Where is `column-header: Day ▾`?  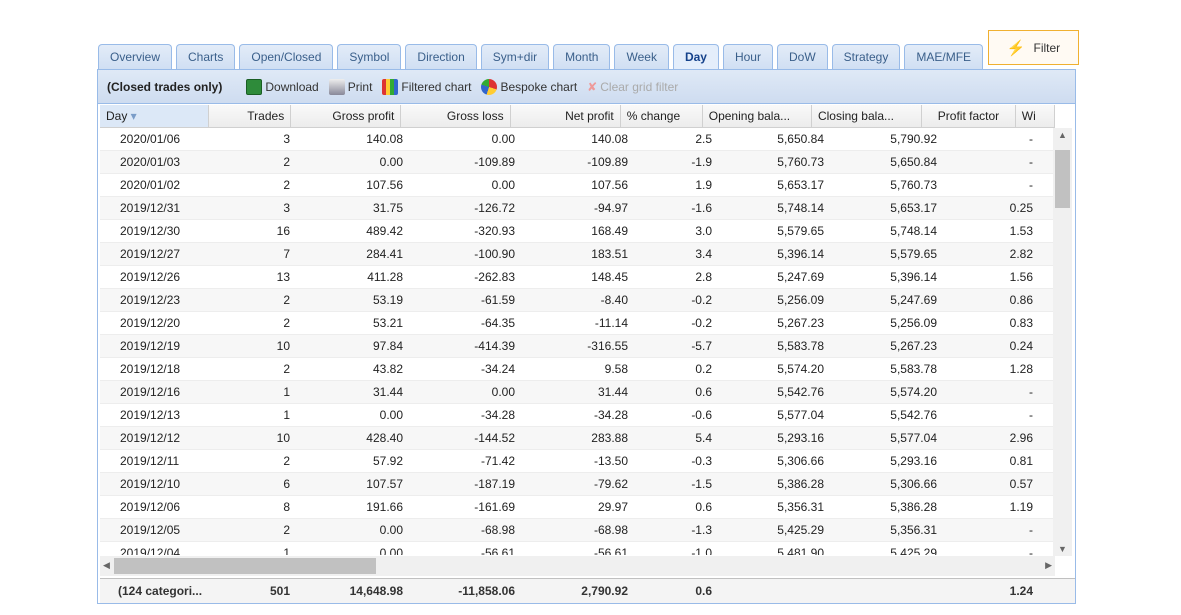 column-header: Day ▾ is located at coordinates (155, 116).